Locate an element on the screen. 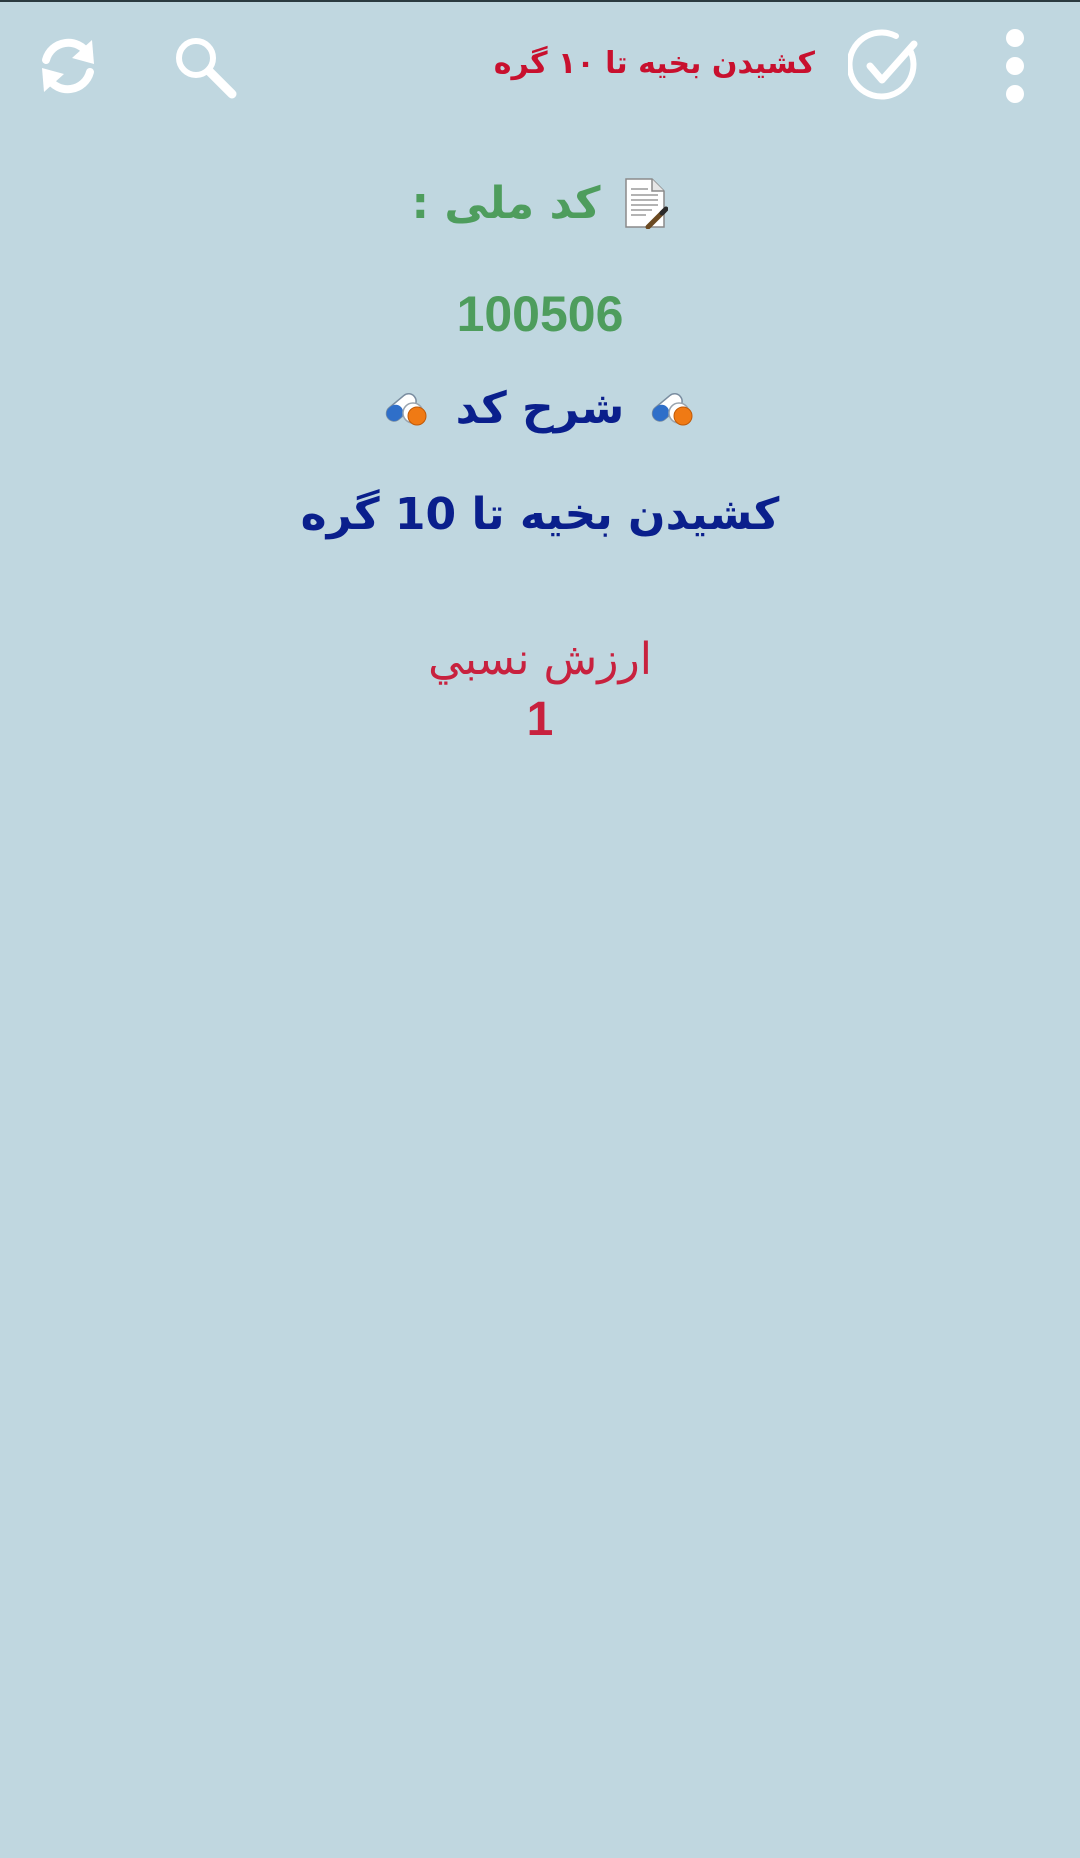 The width and height of the screenshot is (1080, 1858). national-code-header: کد ملی : is located at coordinates (540, 203).